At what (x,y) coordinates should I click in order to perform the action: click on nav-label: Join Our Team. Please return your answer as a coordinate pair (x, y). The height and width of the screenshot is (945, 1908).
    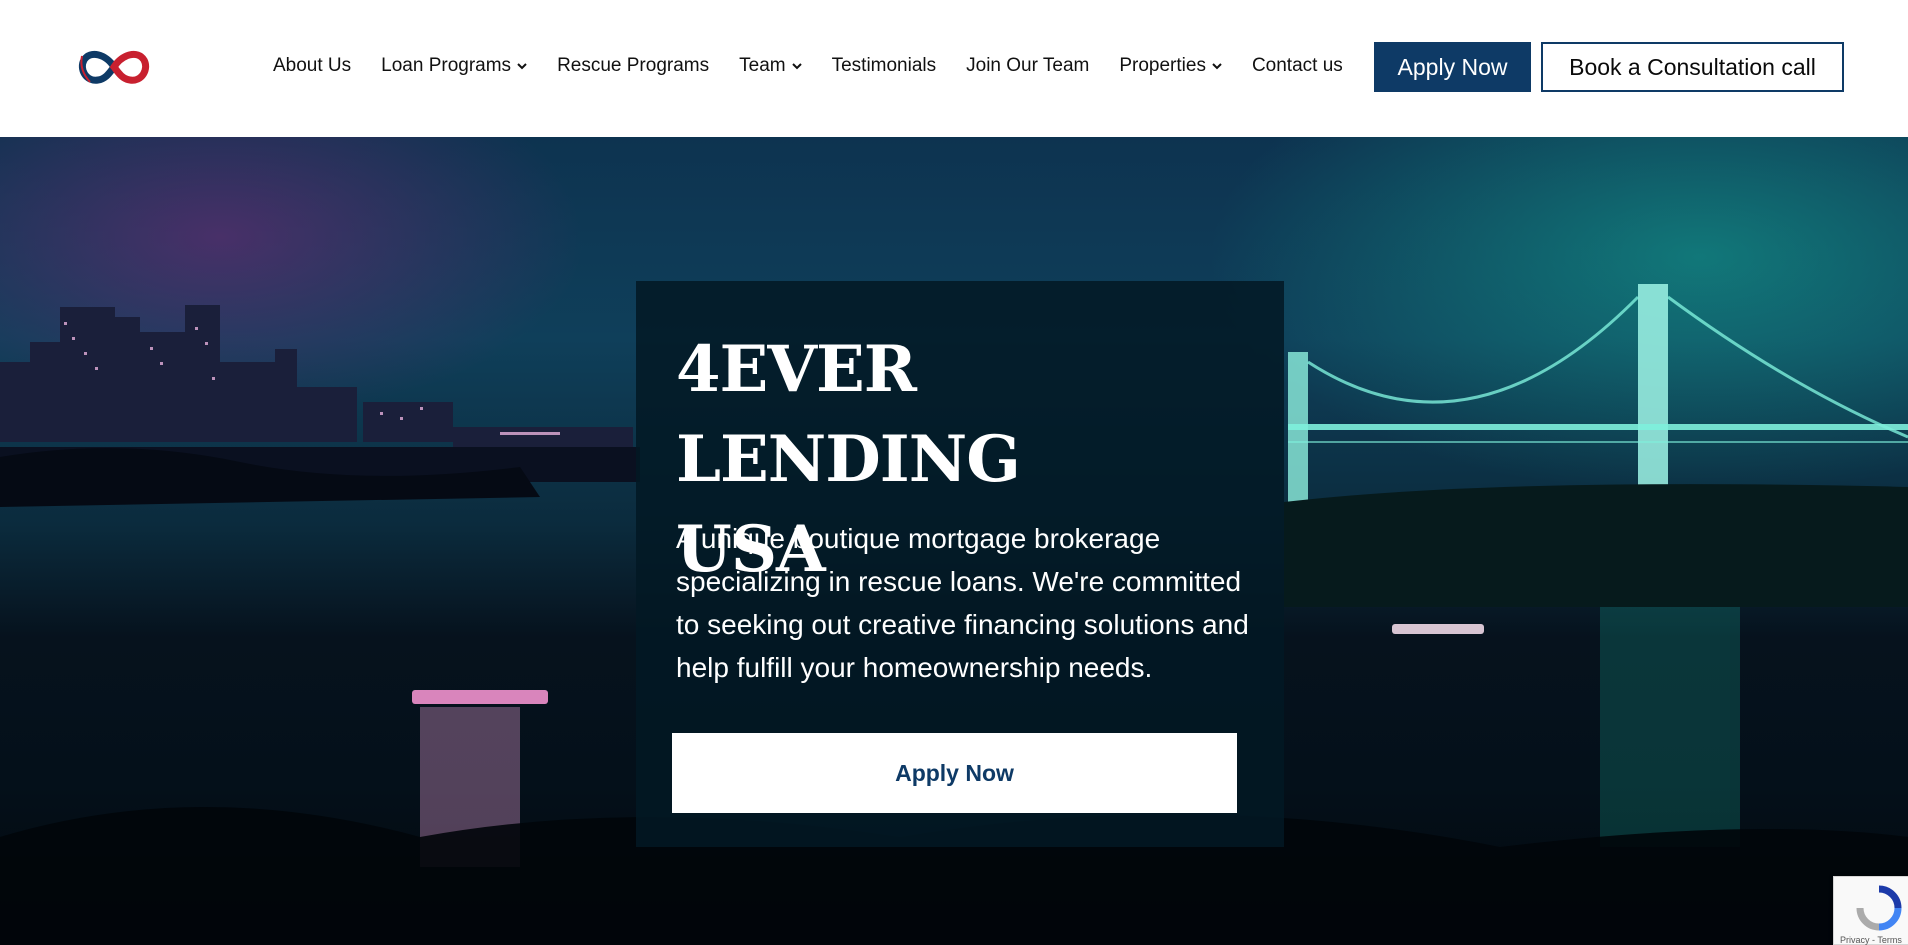
    Looking at the image, I should click on (1028, 65).